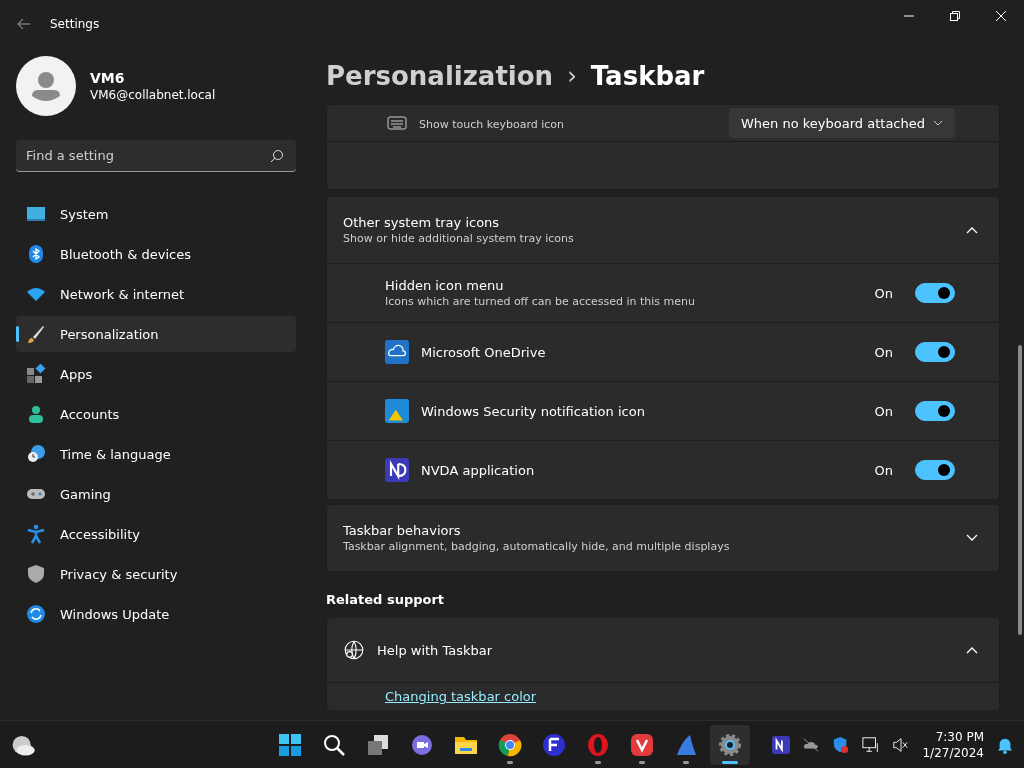 The height and width of the screenshot is (768, 1024). Describe the element at coordinates (156, 534) in the screenshot. I see `nav-item: Accessibility` at that location.